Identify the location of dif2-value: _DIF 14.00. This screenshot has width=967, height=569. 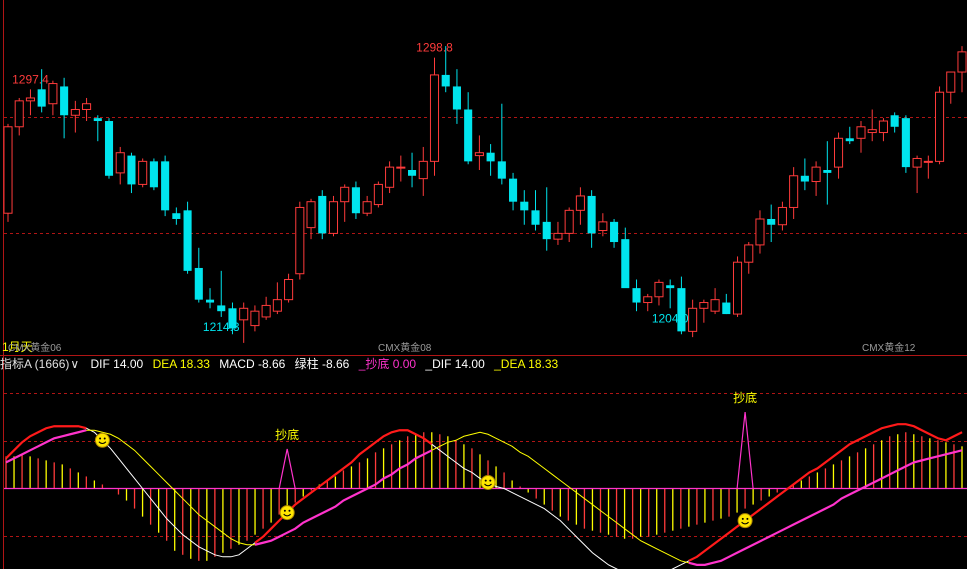
(455, 364).